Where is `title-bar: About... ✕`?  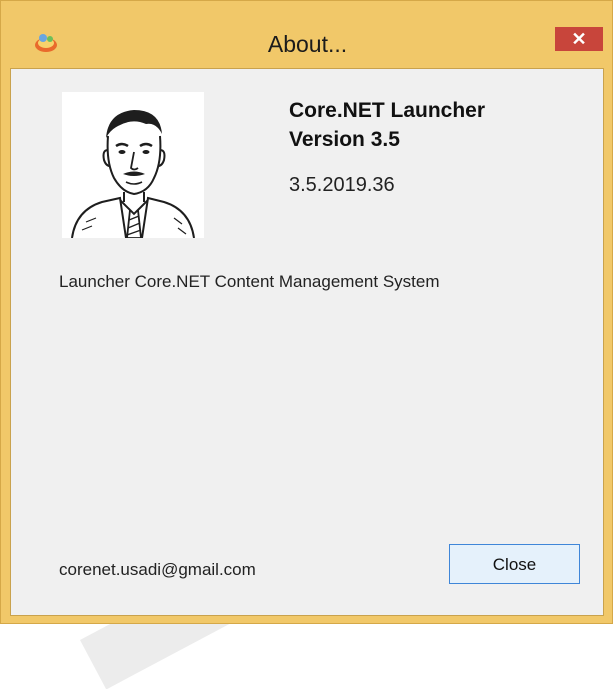
title-bar: About... ✕ is located at coordinates (306, 29).